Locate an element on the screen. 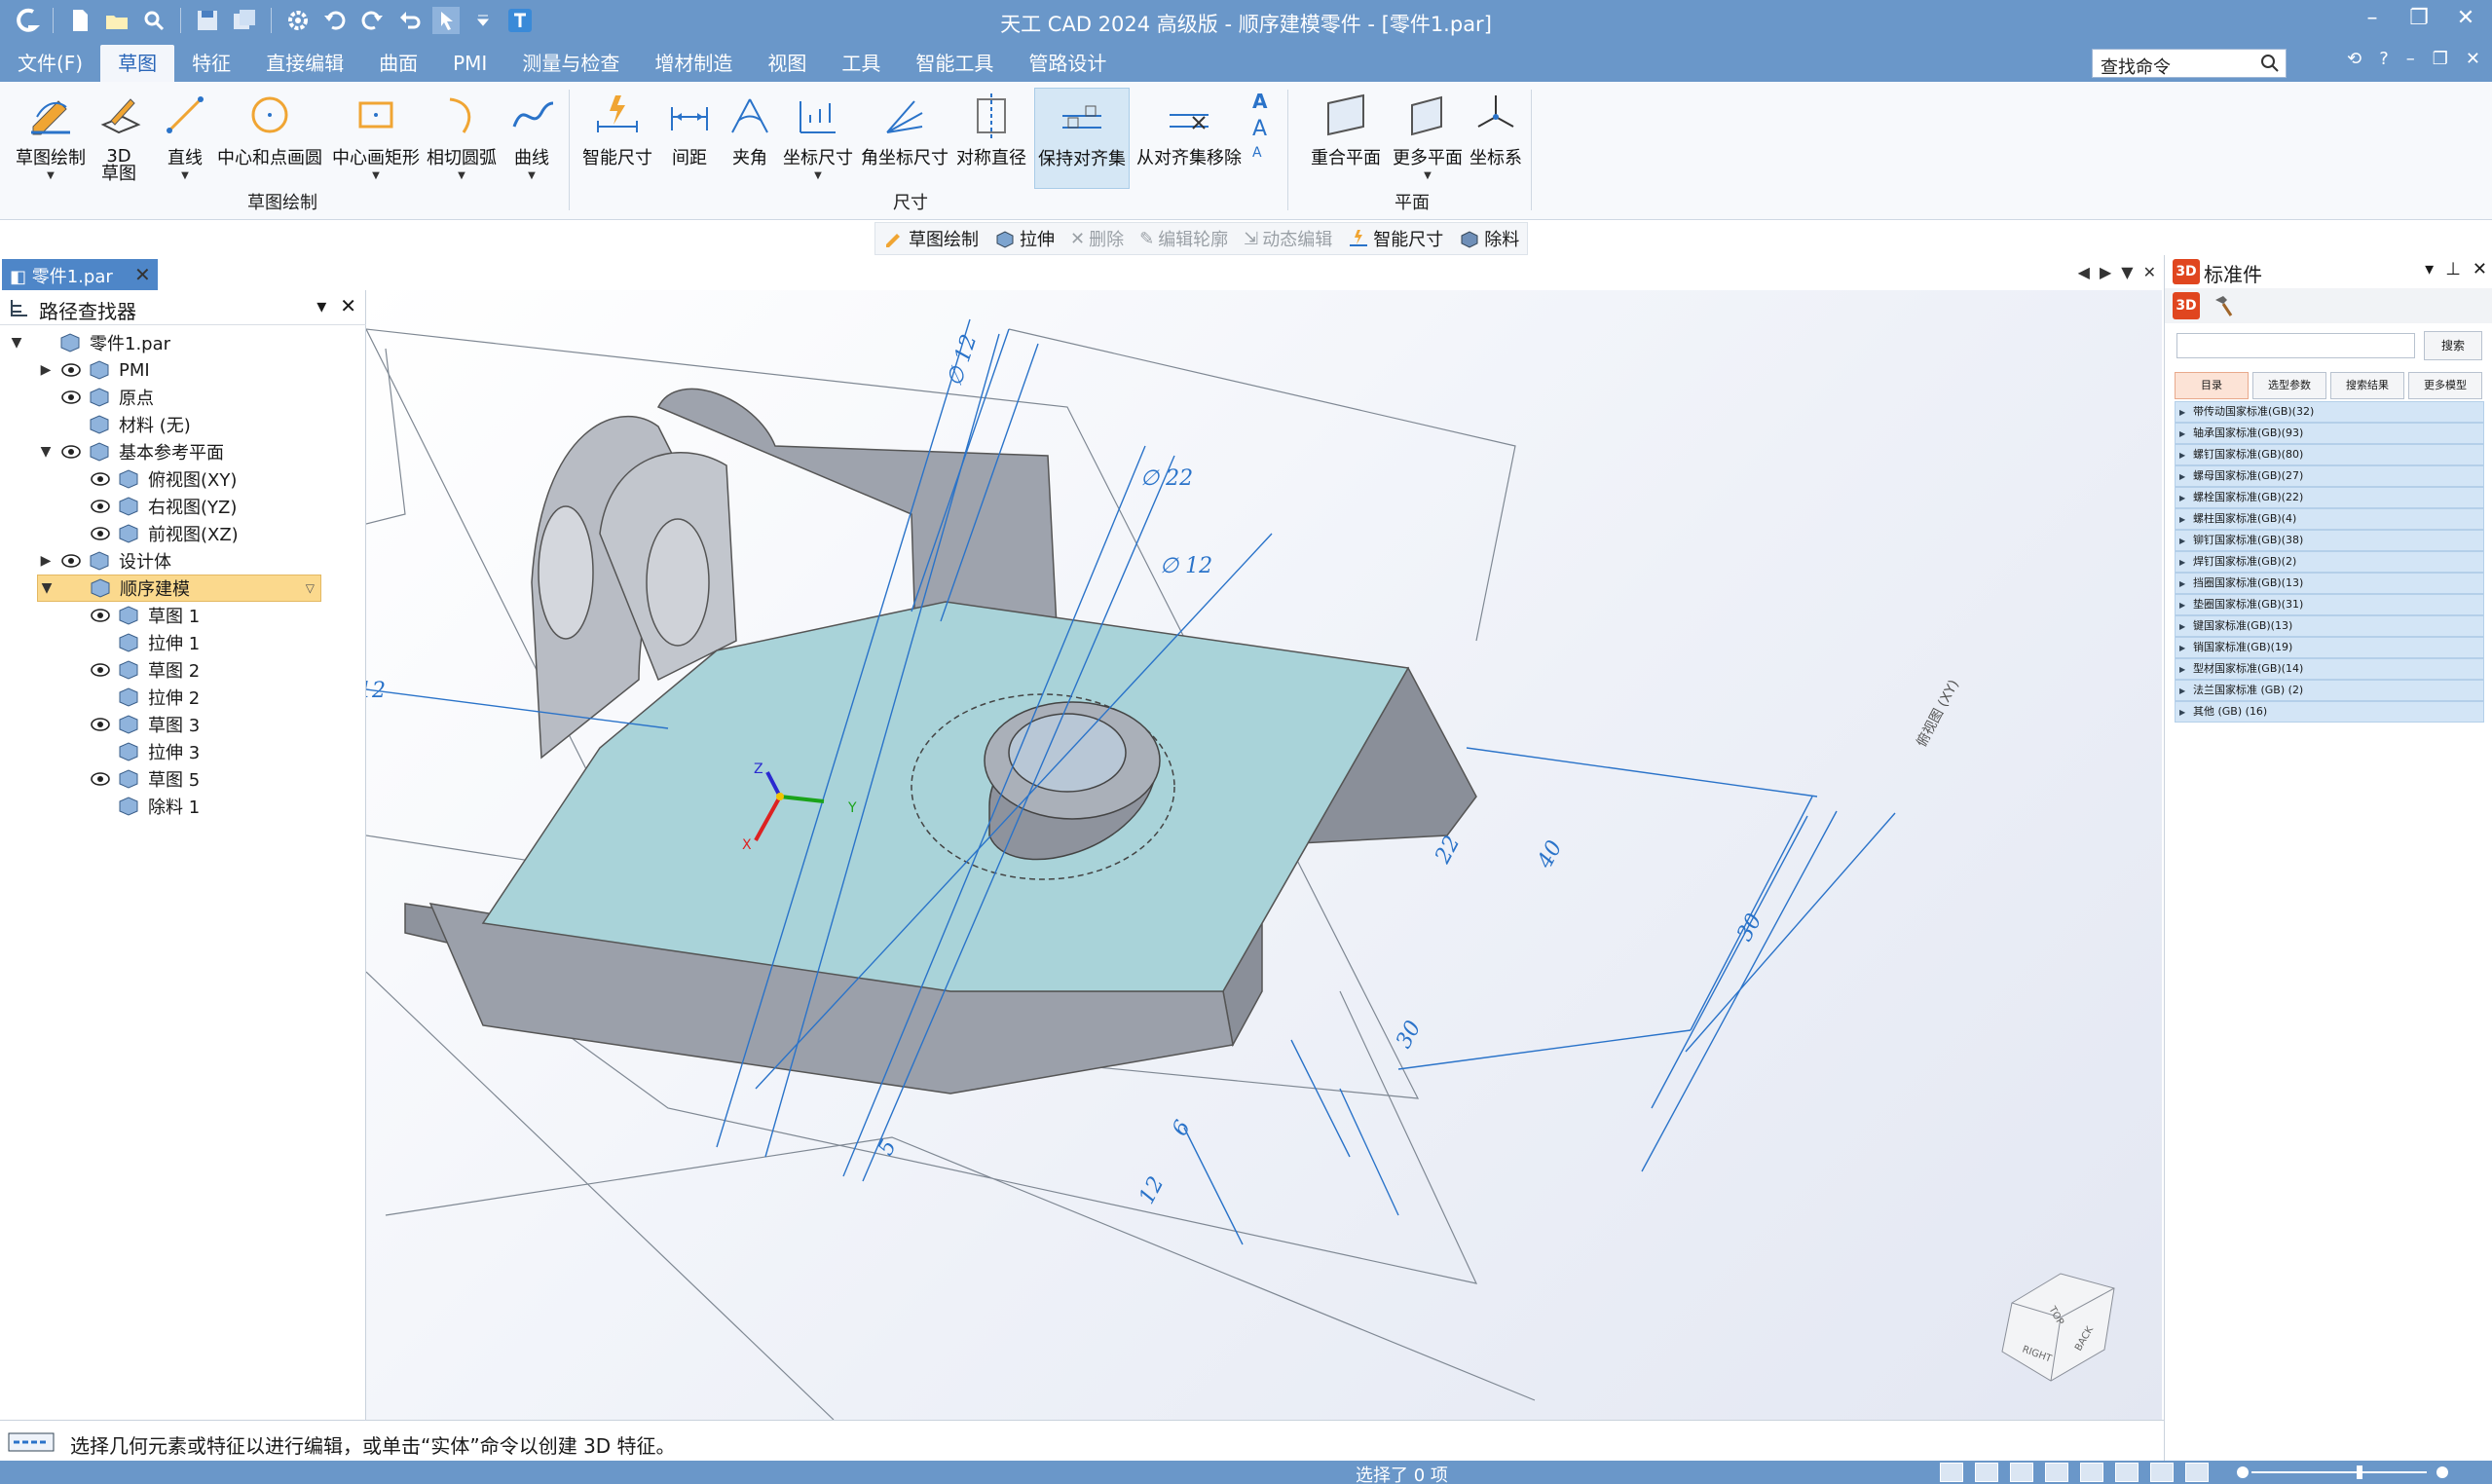 The width and height of the screenshot is (2492, 1484). tab-catalog: 目录 is located at coordinates (2212, 385).